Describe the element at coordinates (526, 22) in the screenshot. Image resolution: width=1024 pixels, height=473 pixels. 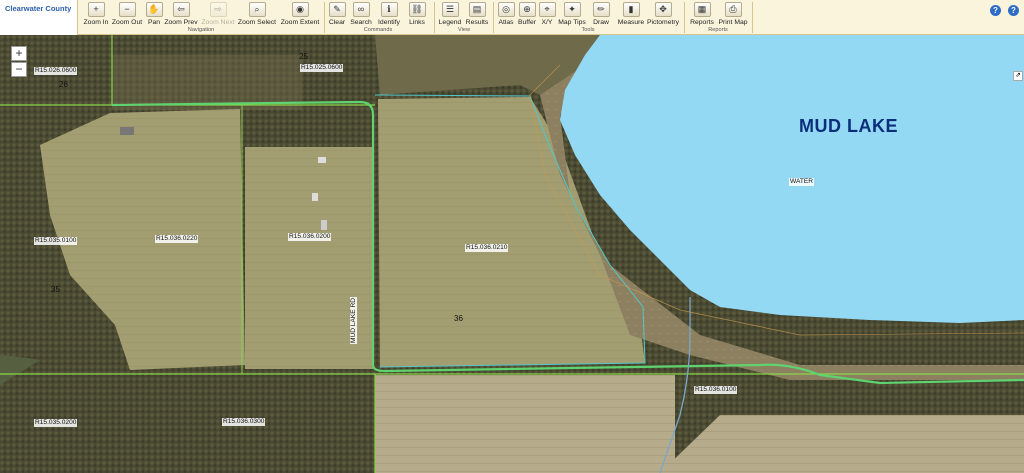
I see `buffer-label: Buffer` at that location.